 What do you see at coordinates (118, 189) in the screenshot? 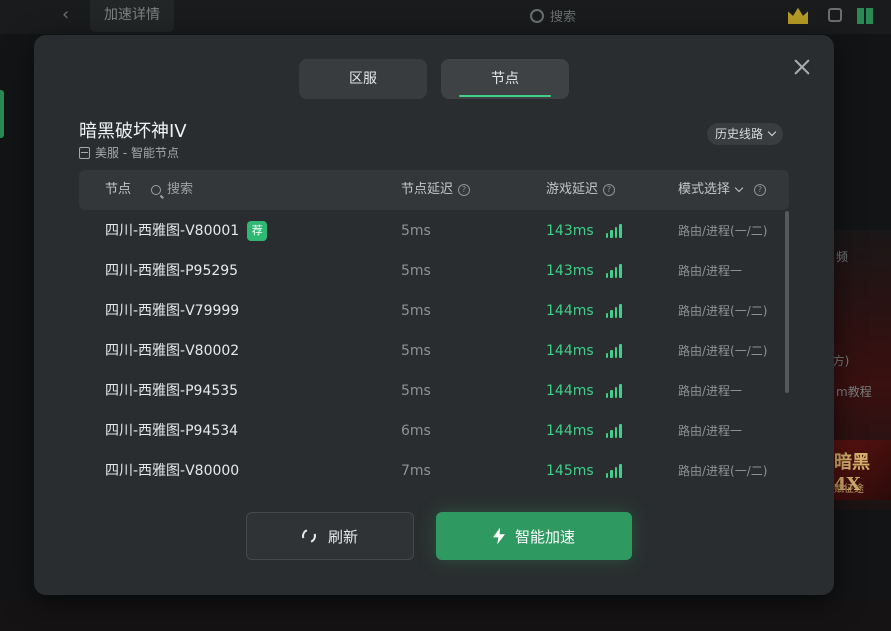
I see `header-node: 节点` at bounding box center [118, 189].